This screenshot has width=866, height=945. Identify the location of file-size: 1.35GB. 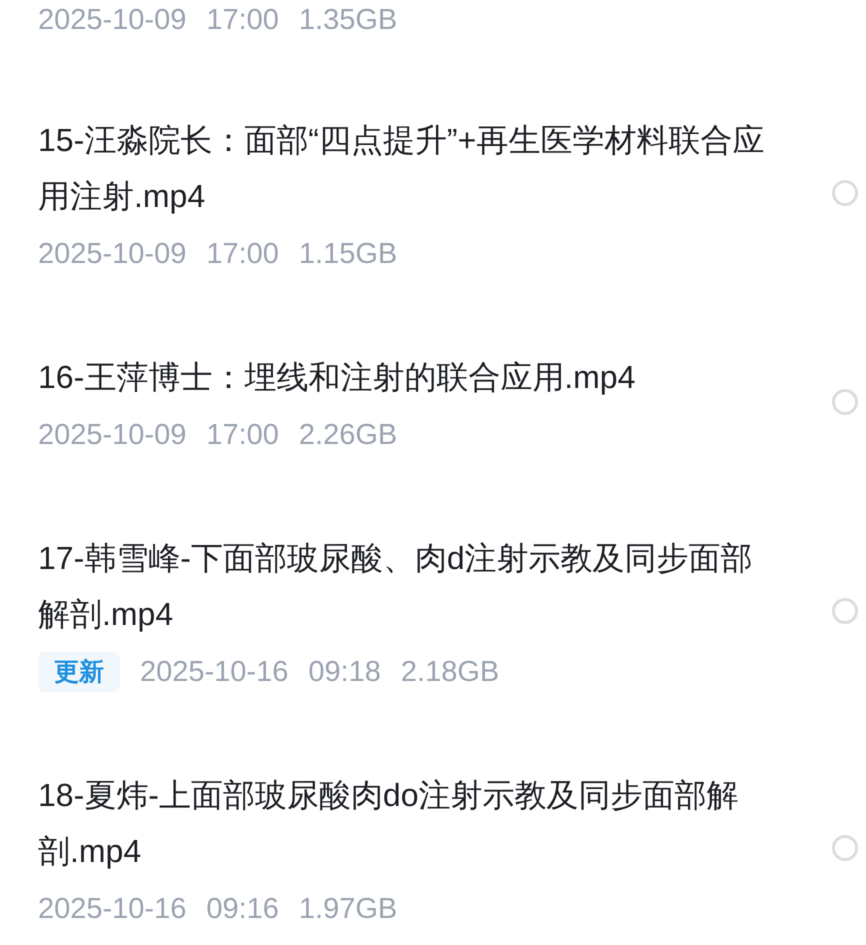
(348, 20).